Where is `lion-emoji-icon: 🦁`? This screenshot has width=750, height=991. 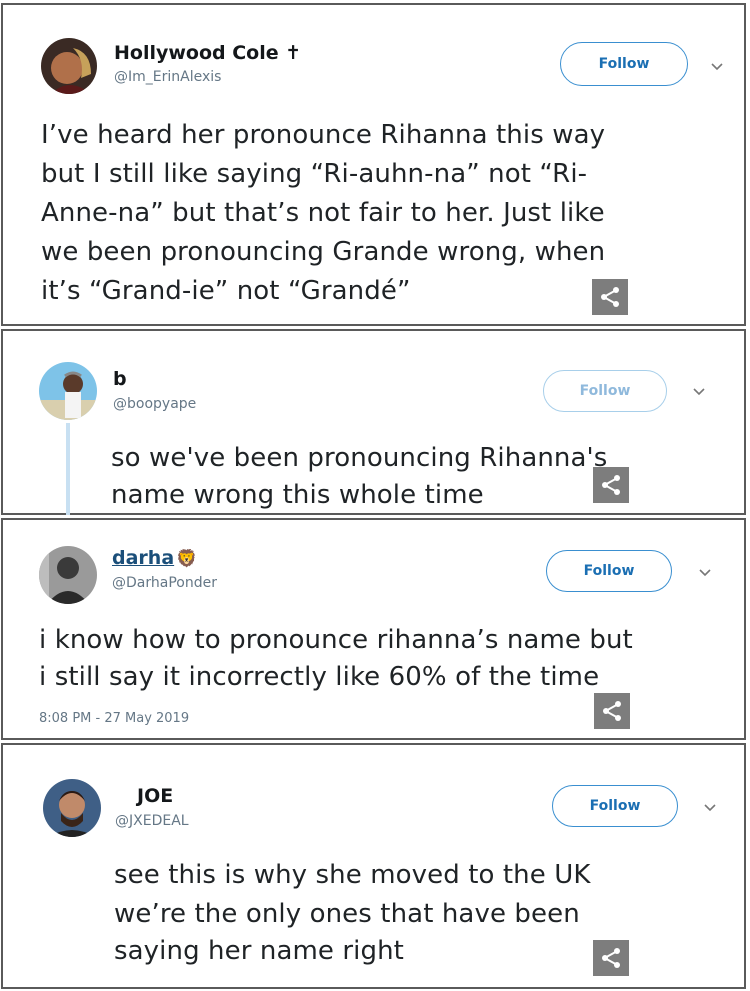
lion-emoji-icon: 🦁 is located at coordinates (187, 559).